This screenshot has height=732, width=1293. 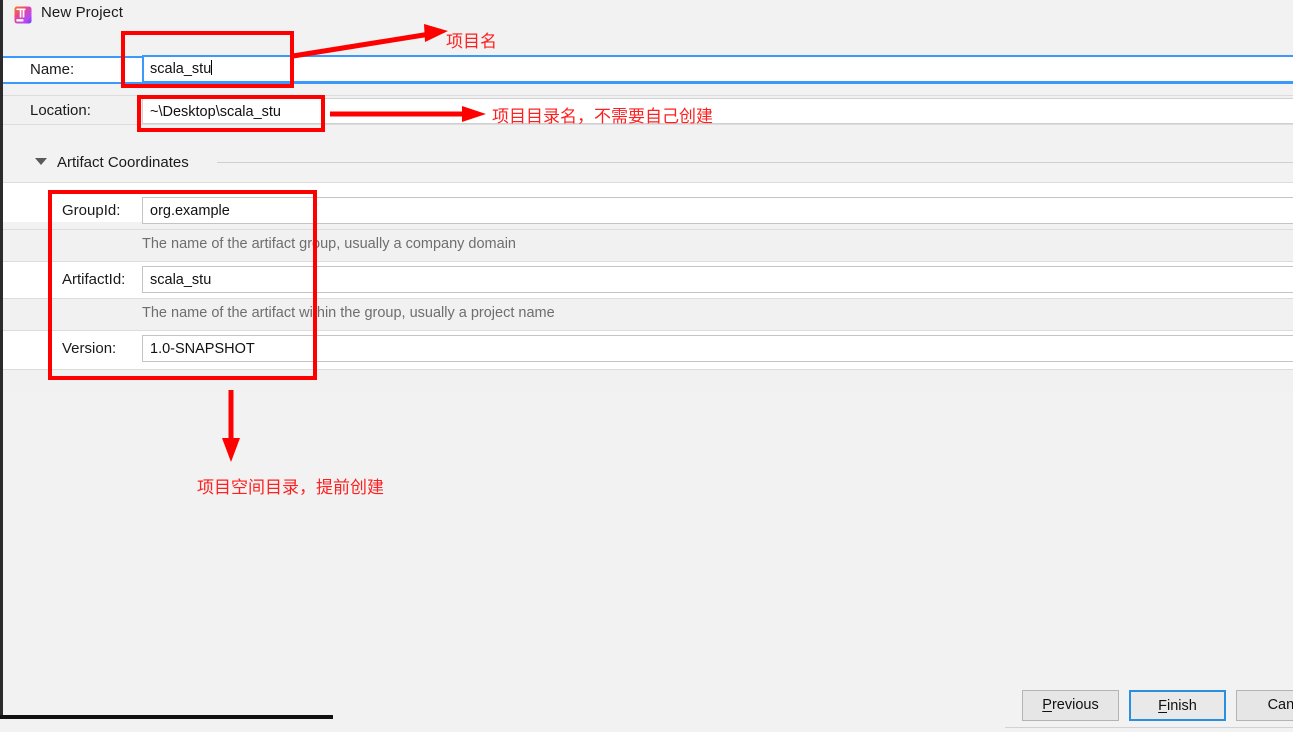 I want to click on version-input-value: 1.0-SNAPSHOT, so click(x=202, y=349).